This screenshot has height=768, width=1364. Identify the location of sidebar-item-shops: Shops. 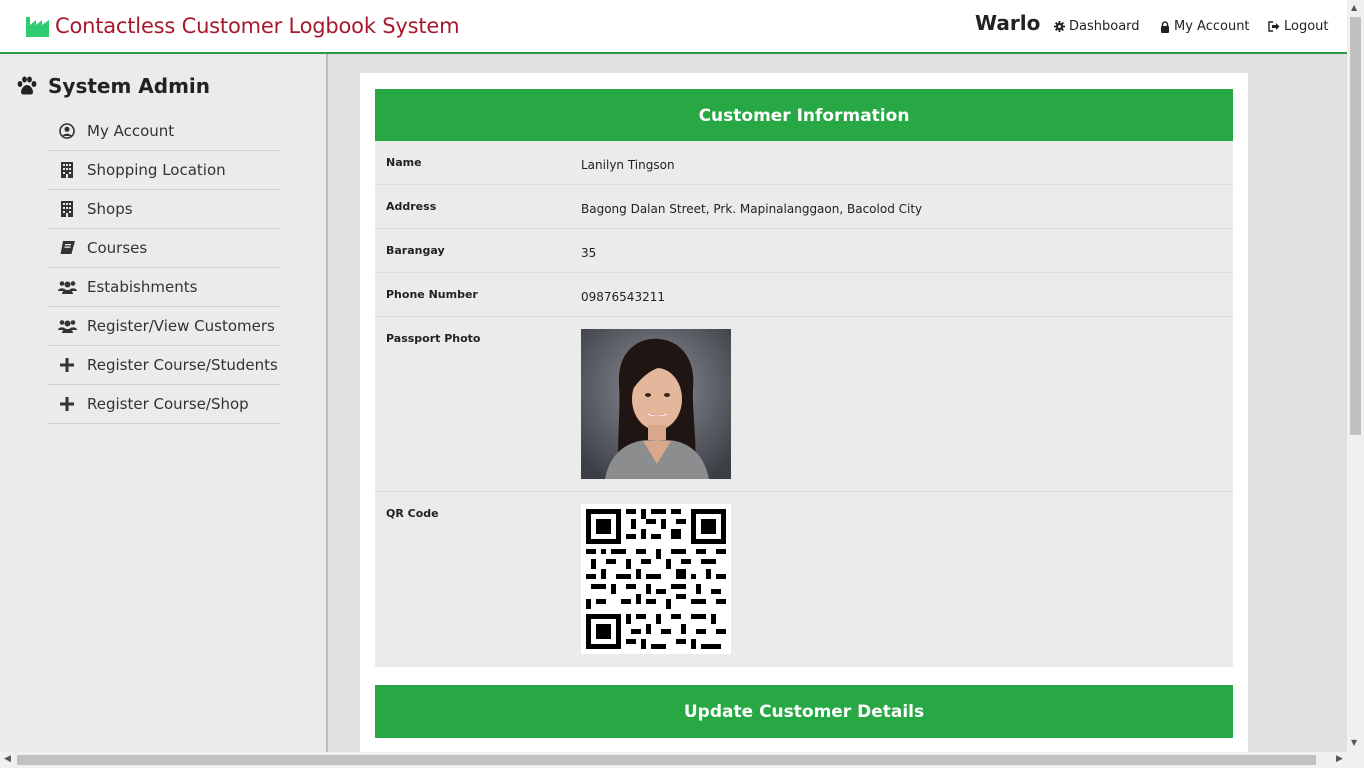
(164, 209).